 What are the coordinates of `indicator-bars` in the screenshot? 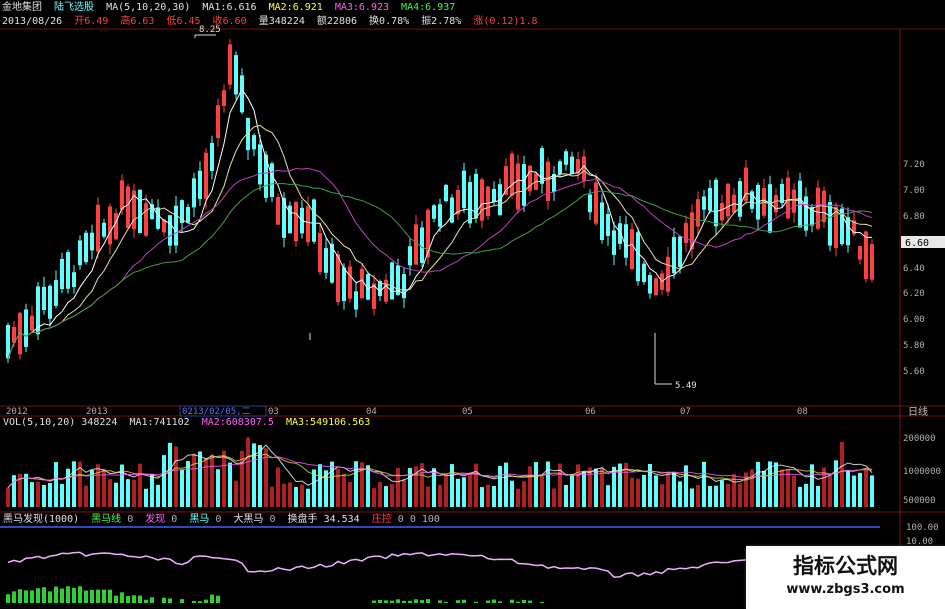 It's located at (275, 594).